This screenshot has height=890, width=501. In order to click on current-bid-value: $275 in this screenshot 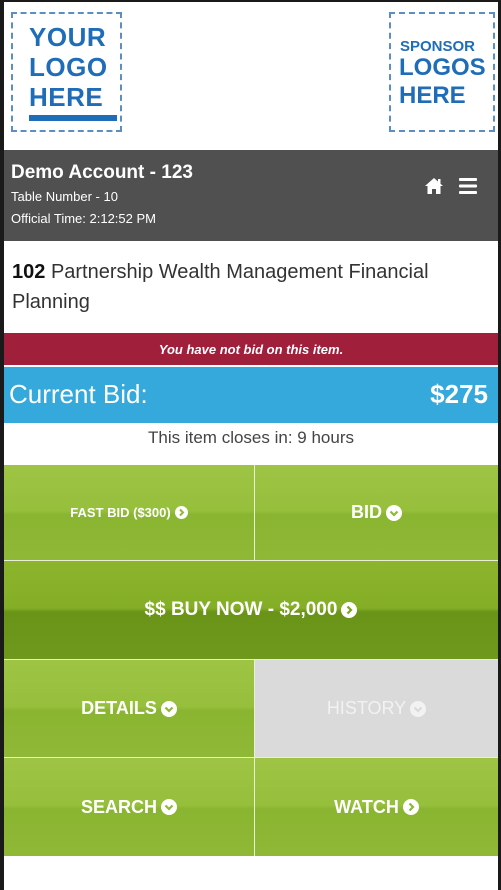, I will do `click(459, 394)`.